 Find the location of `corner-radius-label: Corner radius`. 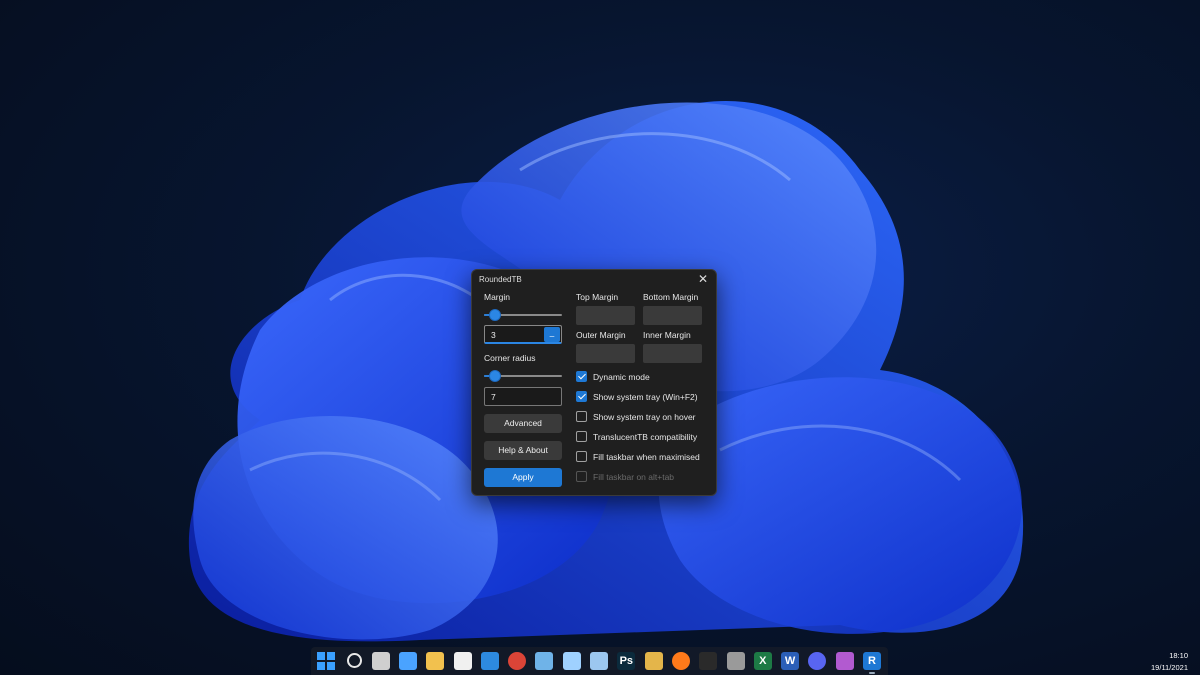

corner-radius-label: Corner radius is located at coordinates (510, 358).